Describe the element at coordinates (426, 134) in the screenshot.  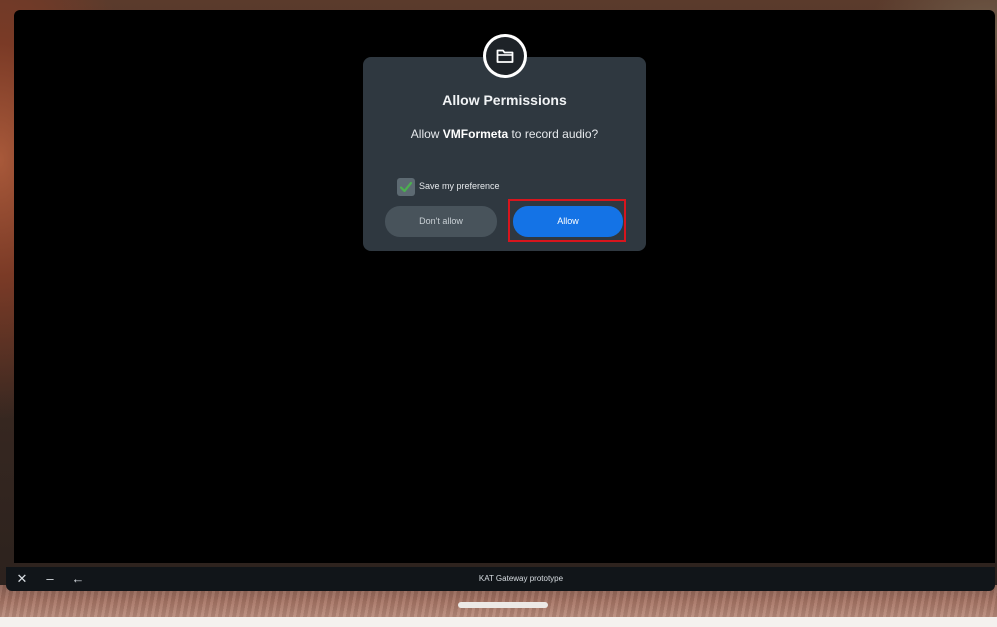
I see `message-prefix: Allow` at that location.